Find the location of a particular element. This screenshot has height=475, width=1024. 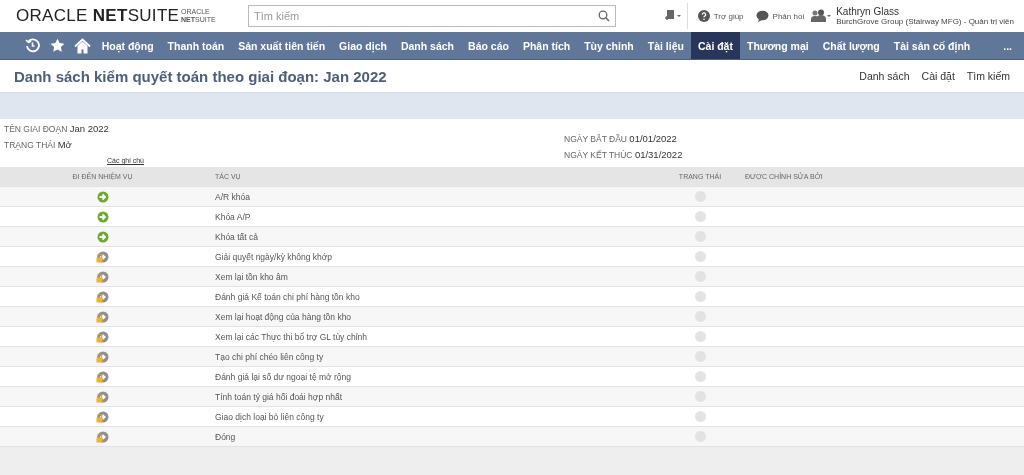

help-icon is located at coordinates (703, 16).